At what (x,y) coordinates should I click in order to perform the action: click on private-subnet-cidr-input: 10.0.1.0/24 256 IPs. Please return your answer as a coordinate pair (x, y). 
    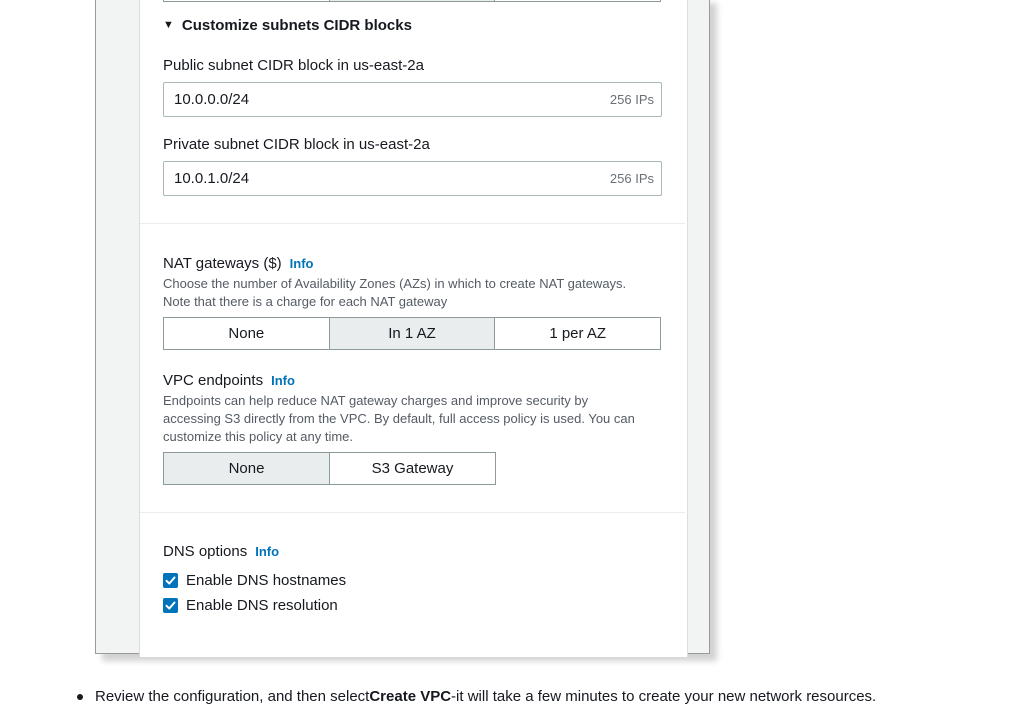
    Looking at the image, I should click on (412, 178).